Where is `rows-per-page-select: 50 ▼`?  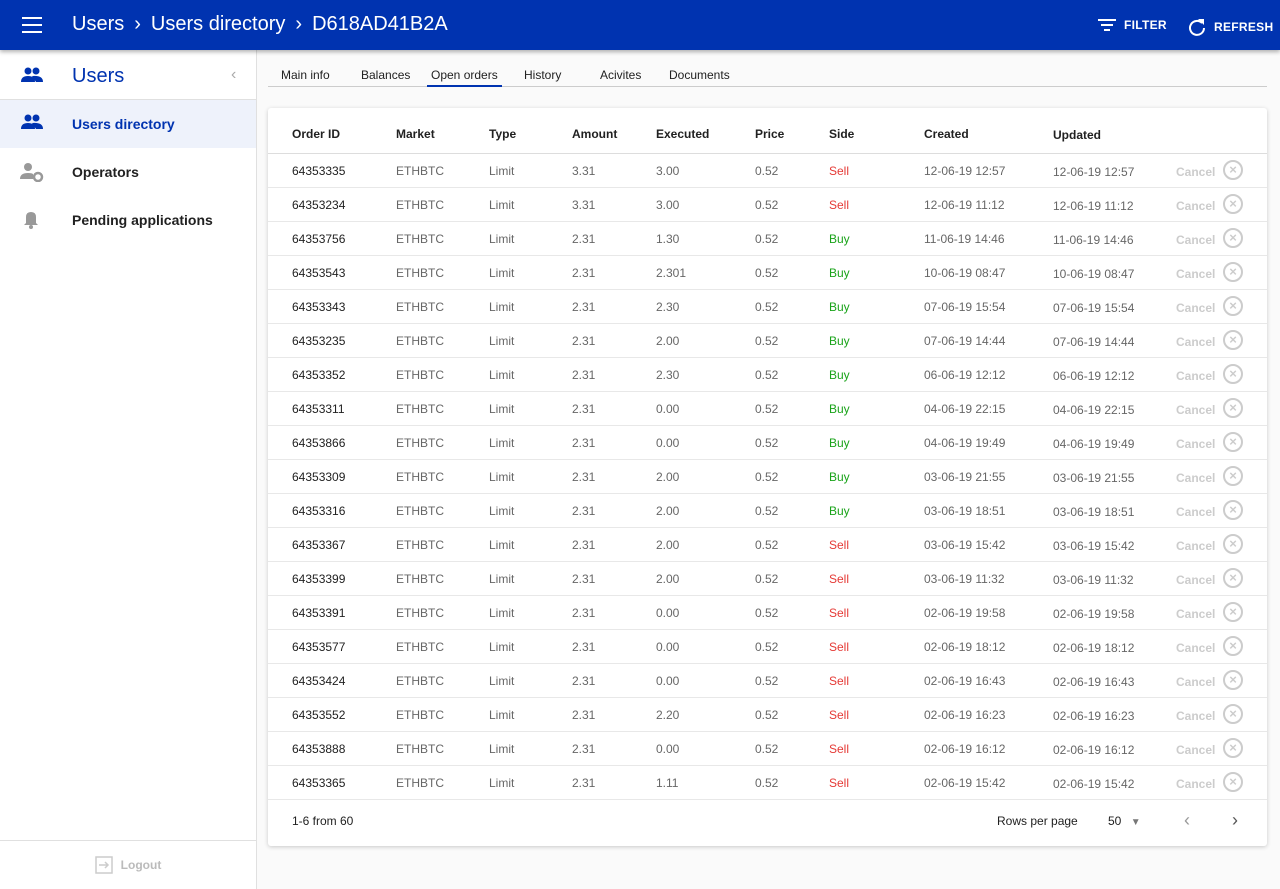
rows-per-page-select: 50 ▼ is located at coordinates (1124, 821).